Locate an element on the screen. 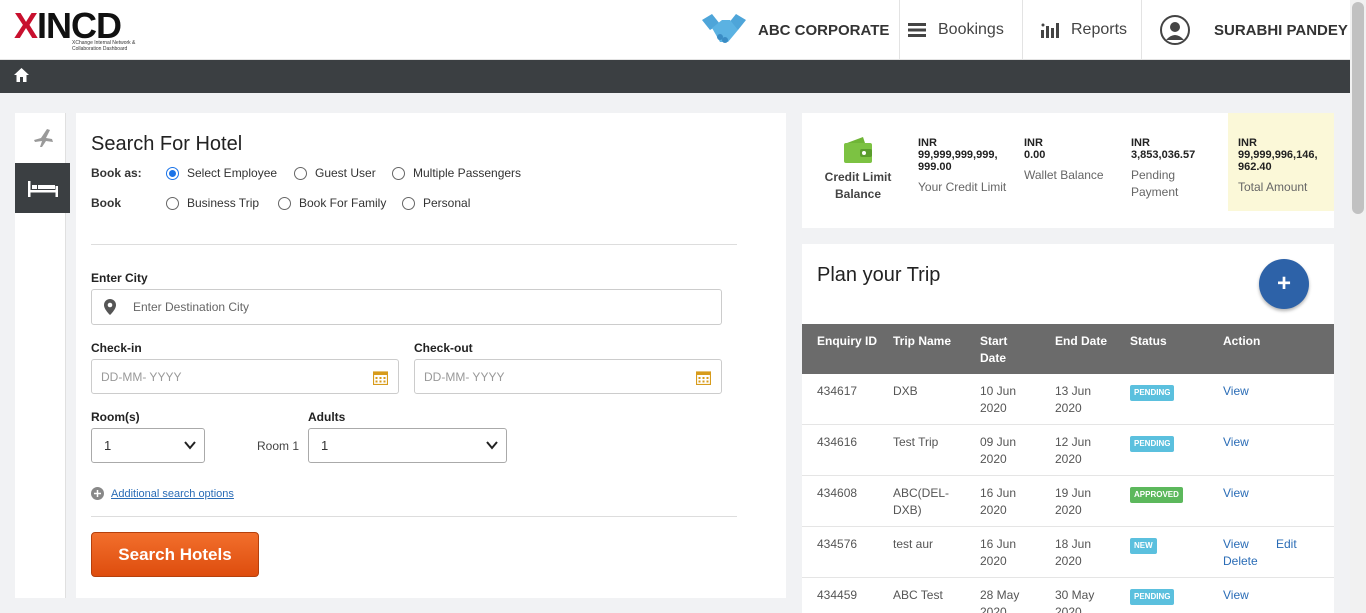 The width and height of the screenshot is (1366, 613). checkin-placeholder: DD-MM- YYYY is located at coordinates (141, 376).